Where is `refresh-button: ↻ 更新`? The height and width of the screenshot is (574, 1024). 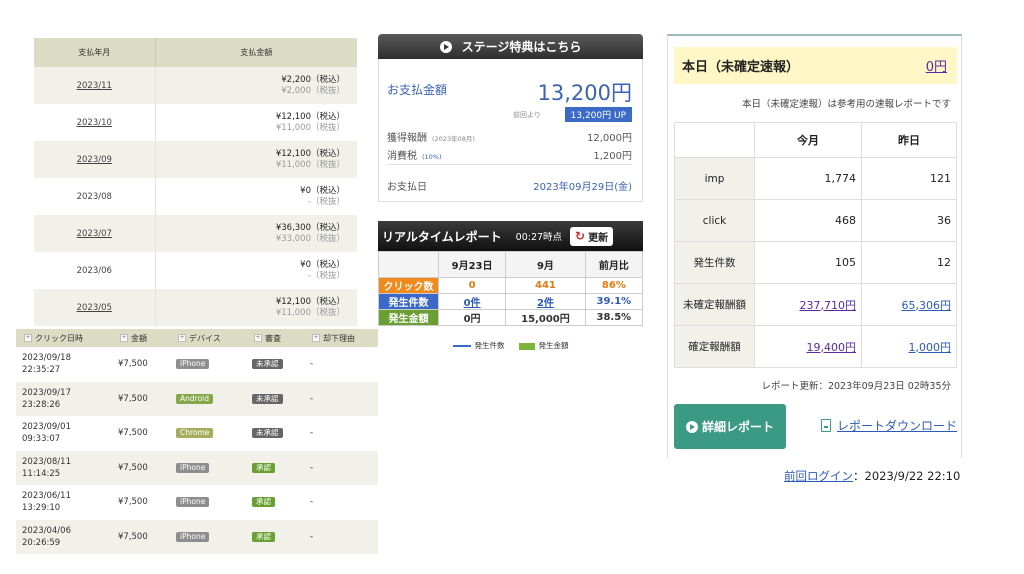 refresh-button: ↻ 更新 is located at coordinates (592, 236).